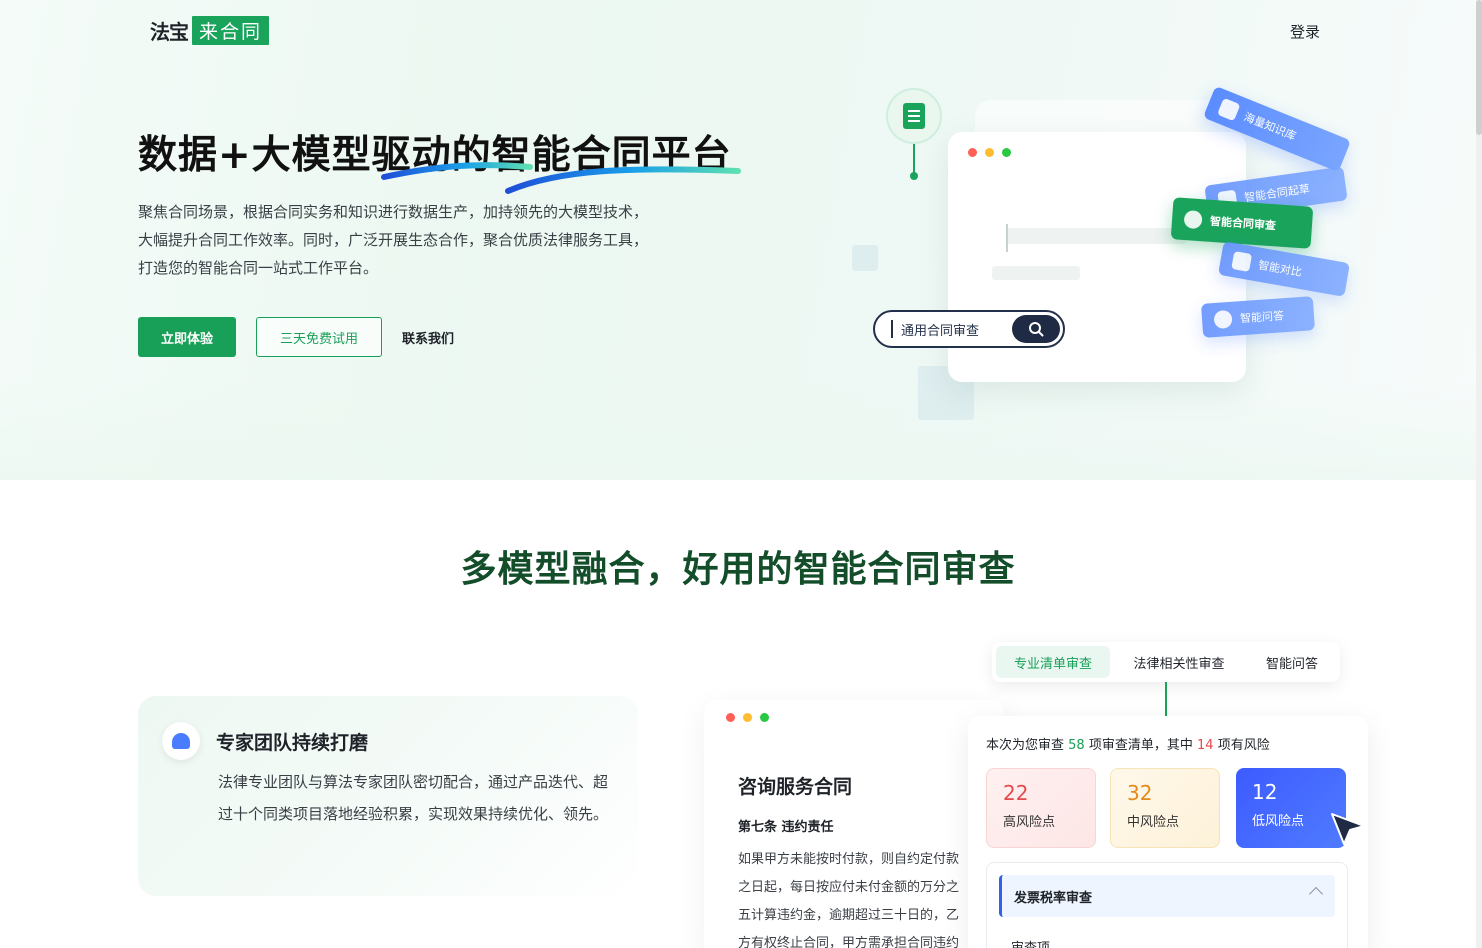 This screenshot has height=948, width=1482. I want to click on search-button, so click(1036, 329).